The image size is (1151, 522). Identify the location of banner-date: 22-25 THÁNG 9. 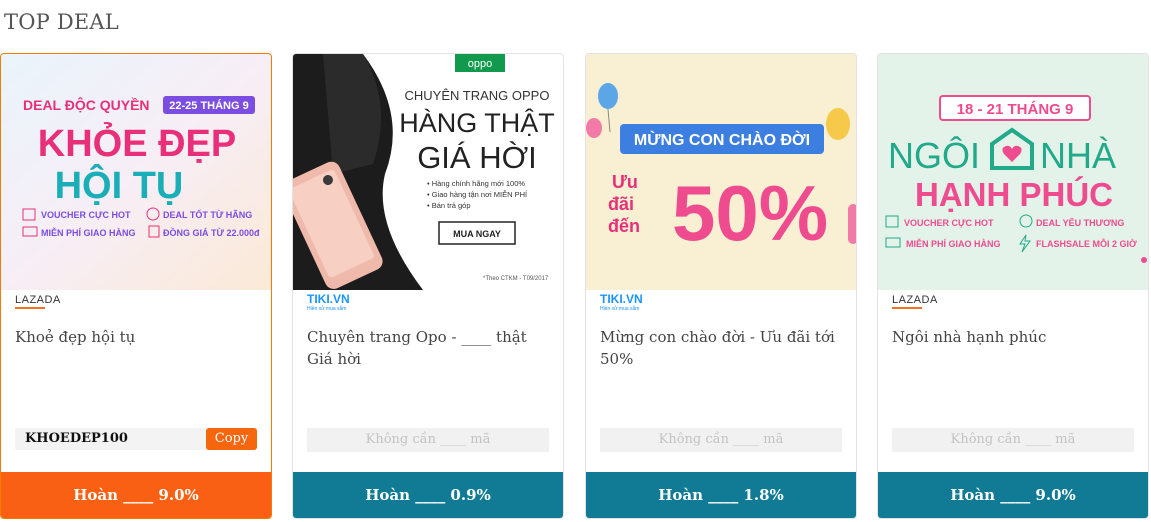
(208, 105).